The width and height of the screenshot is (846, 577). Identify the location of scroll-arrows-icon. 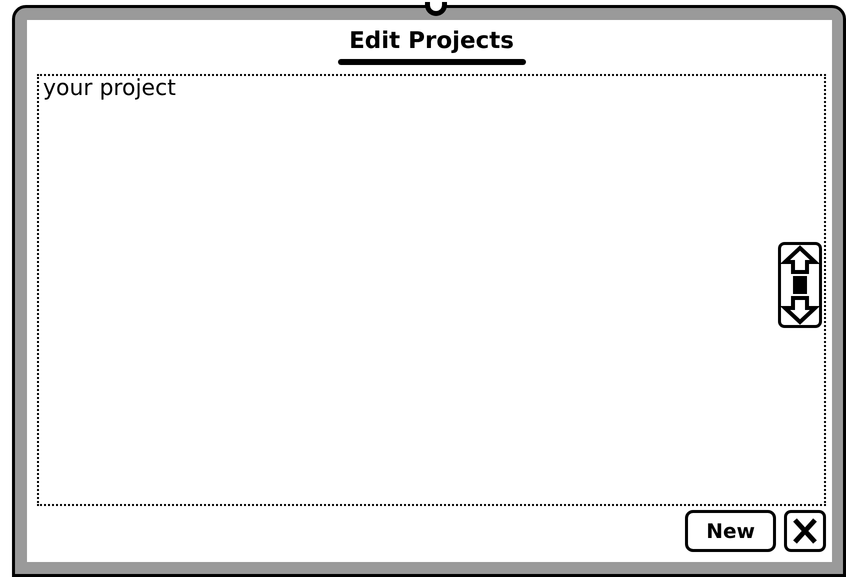
(800, 285).